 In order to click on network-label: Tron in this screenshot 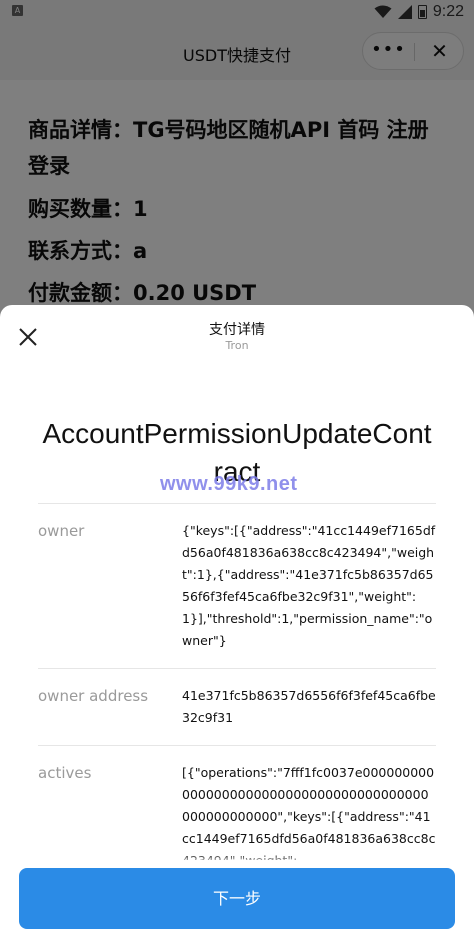, I will do `click(237, 345)`.